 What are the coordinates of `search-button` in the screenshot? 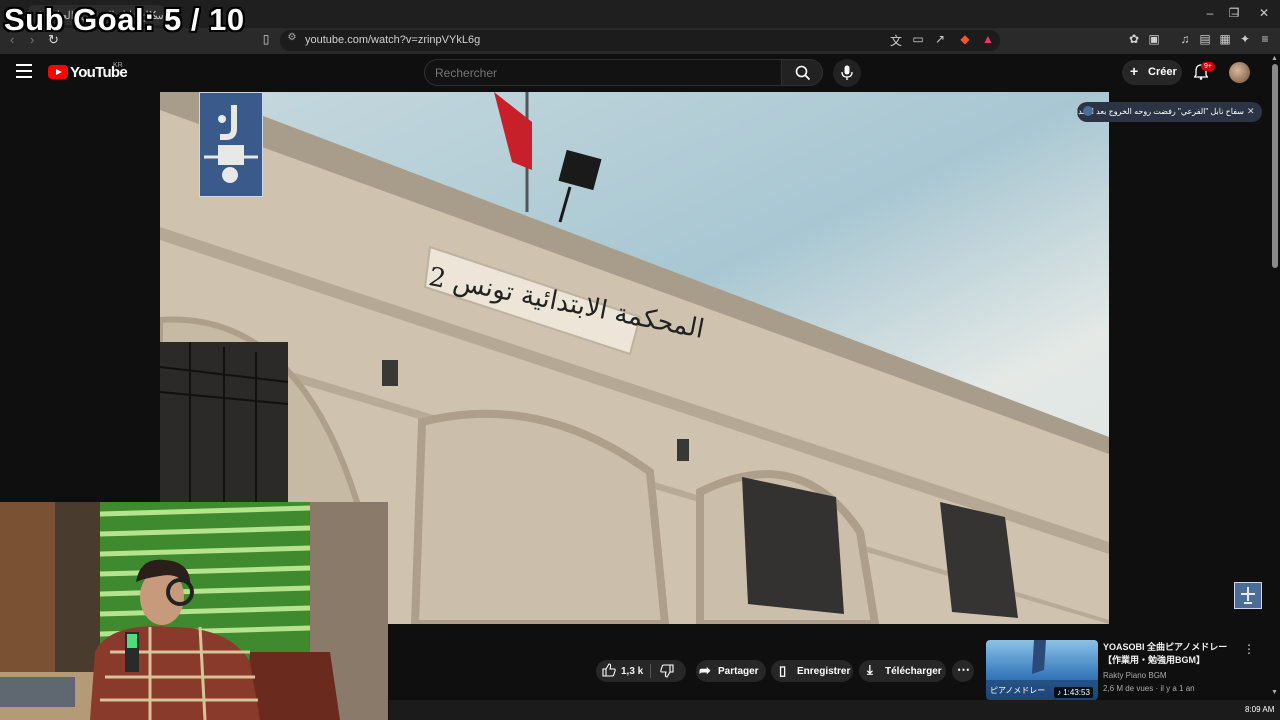 It's located at (802, 72).